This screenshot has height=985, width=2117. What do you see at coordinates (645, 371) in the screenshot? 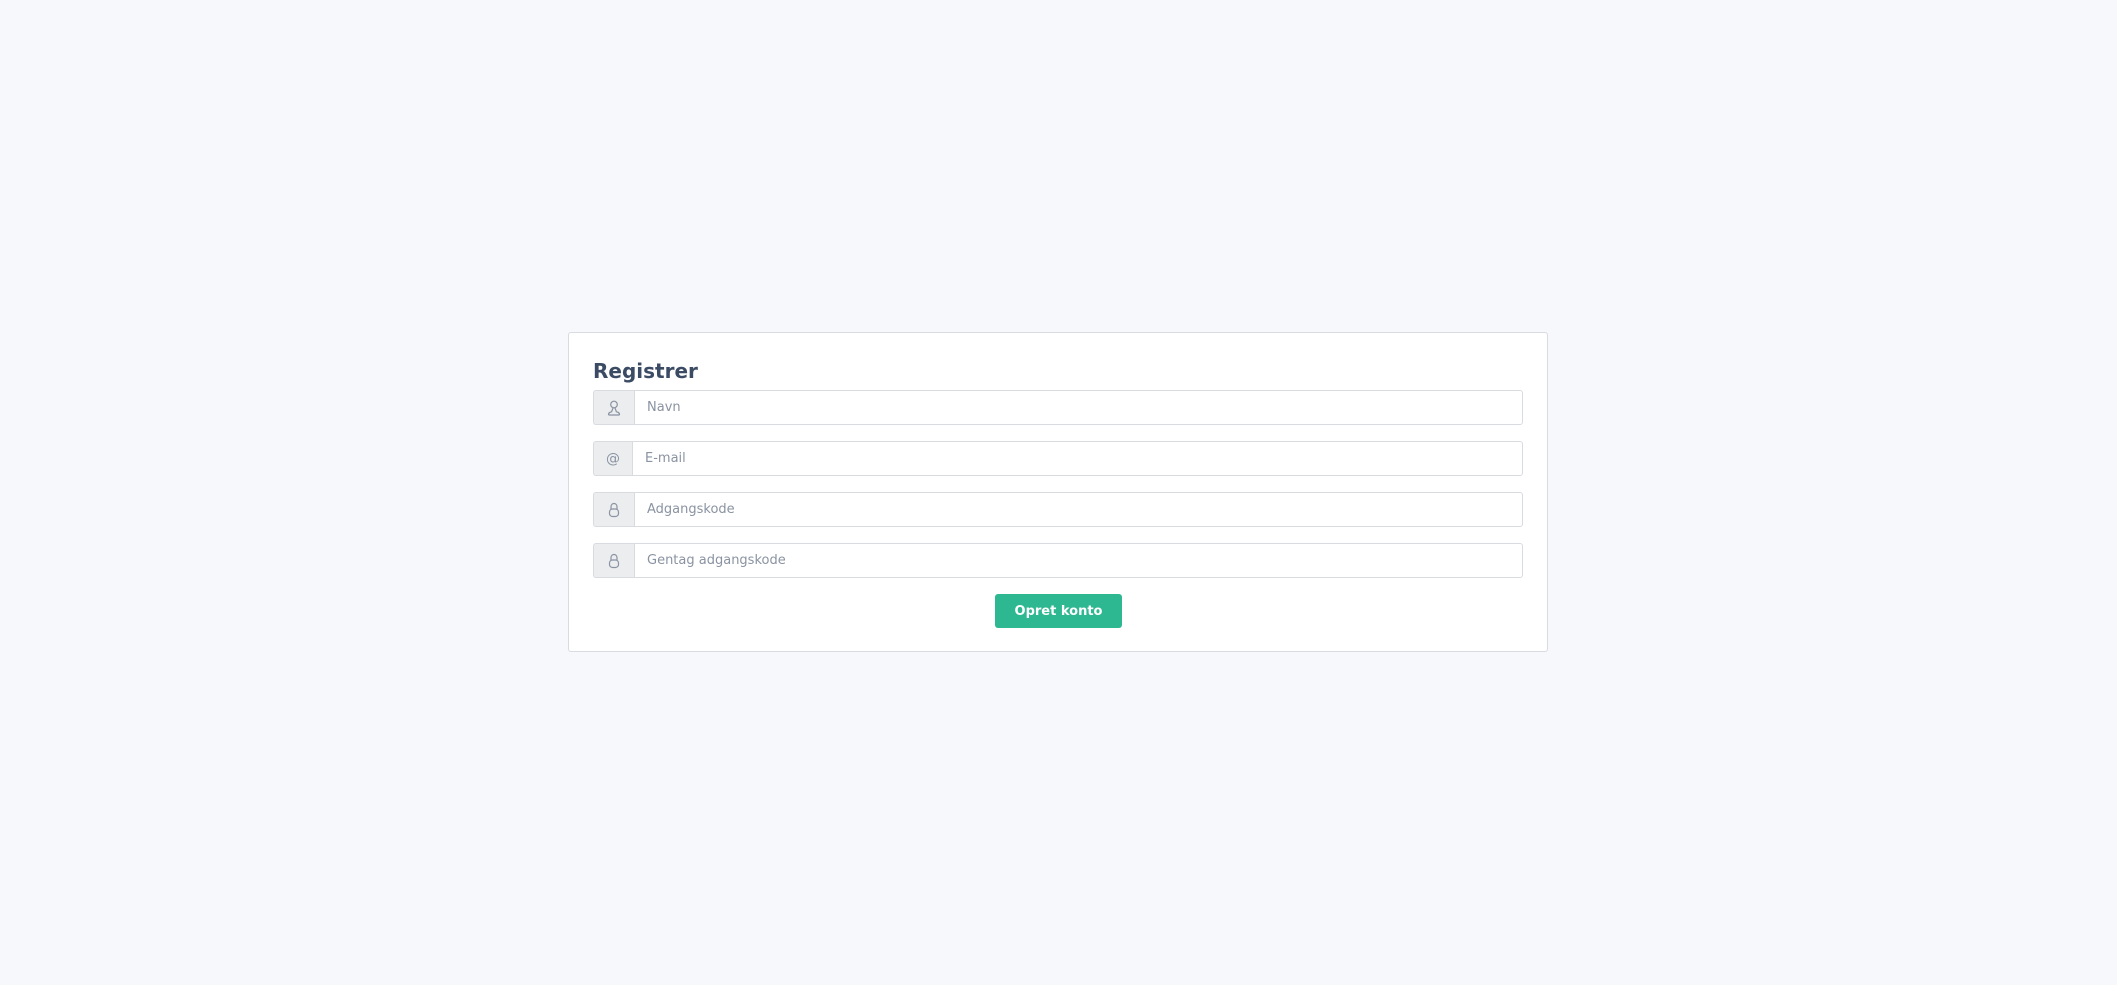
I see `page-title: Registrer` at bounding box center [645, 371].